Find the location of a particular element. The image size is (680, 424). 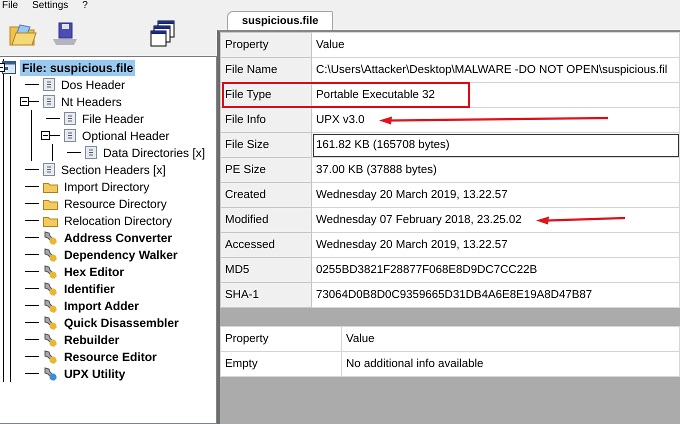

tree-item: Dos Header is located at coordinates (93, 84).